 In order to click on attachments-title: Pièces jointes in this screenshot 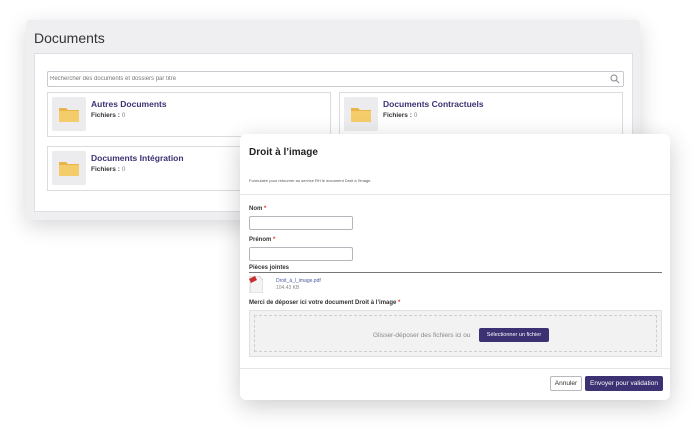, I will do `click(269, 268)`.